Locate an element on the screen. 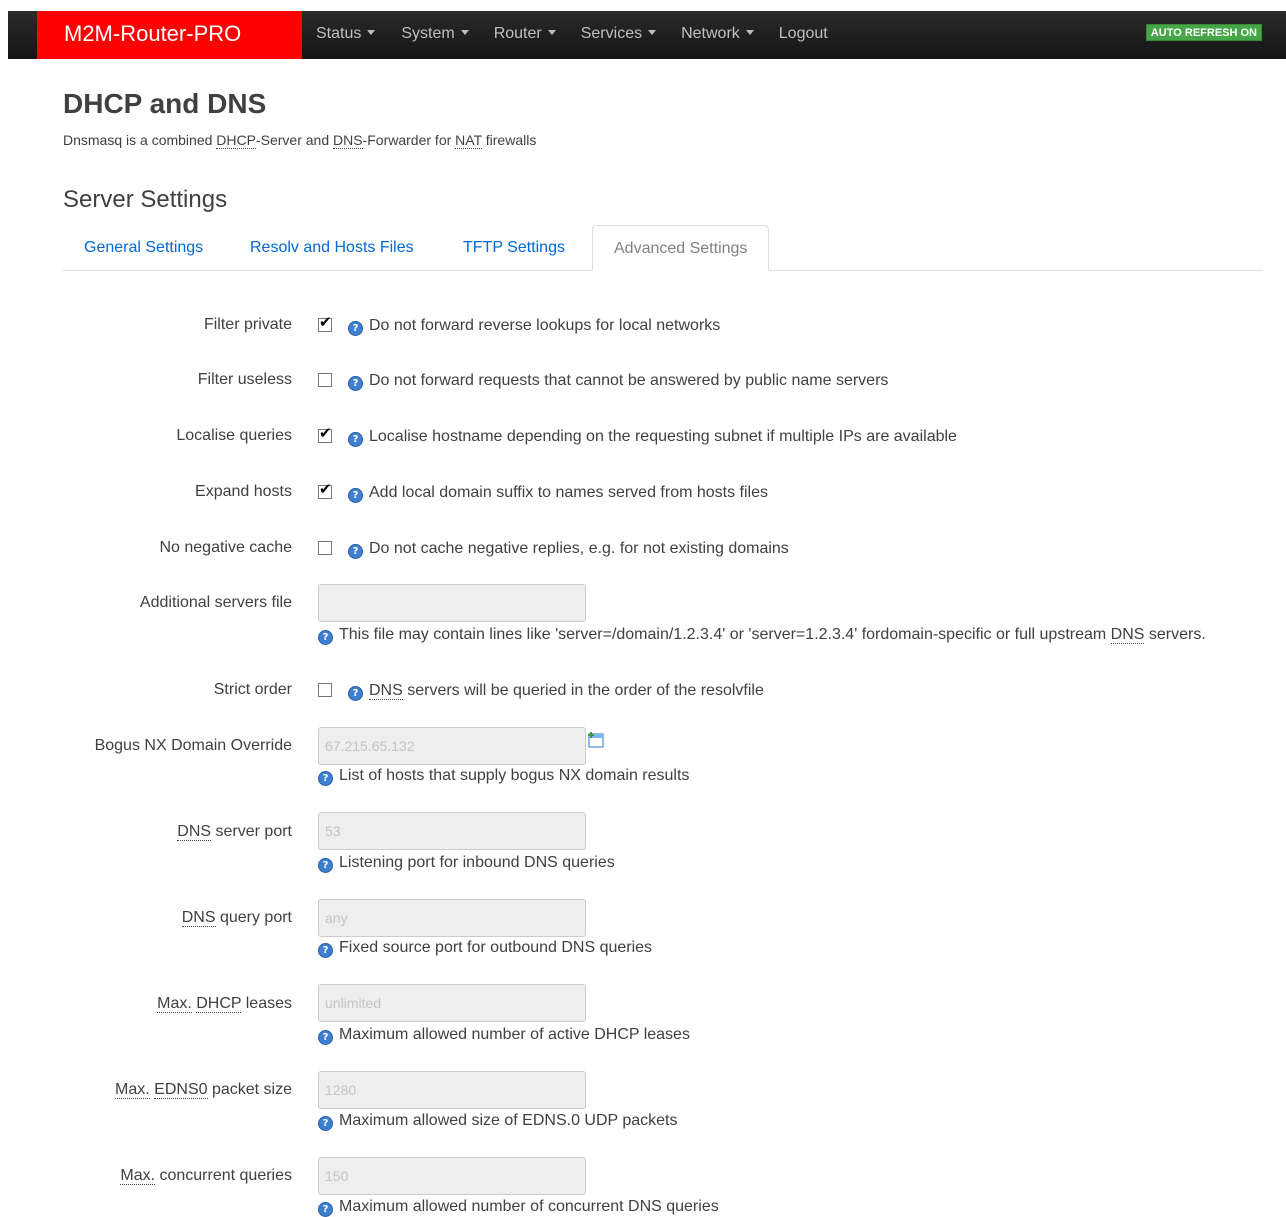  strict-order-label: Strict order is located at coordinates (252, 689).